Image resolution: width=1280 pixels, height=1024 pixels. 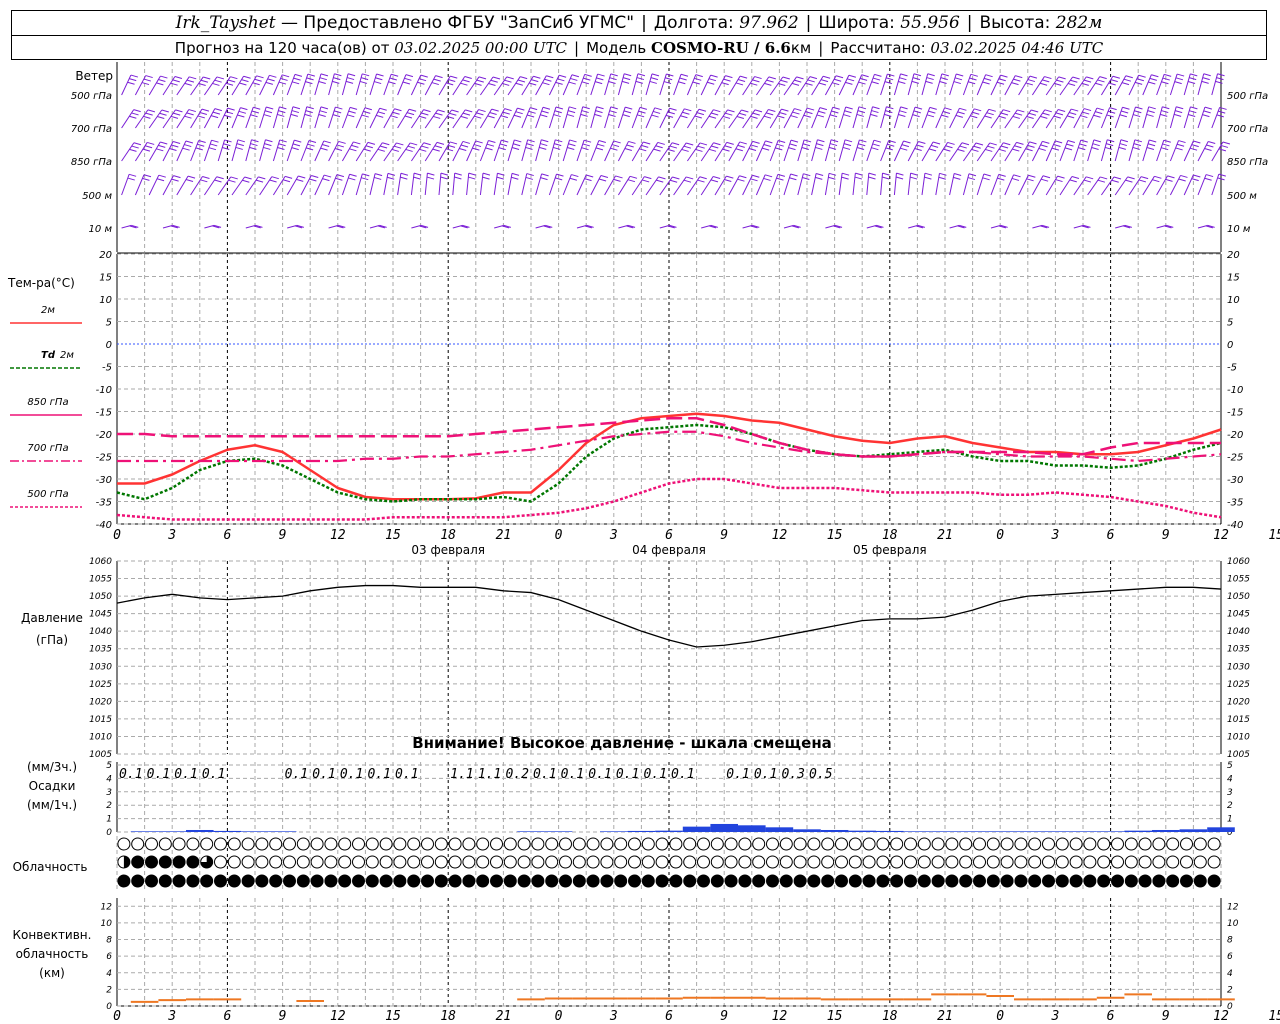 What do you see at coordinates (1238, 597) in the screenshot?
I see `pressure-y-tick-right: 1050` at bounding box center [1238, 597].